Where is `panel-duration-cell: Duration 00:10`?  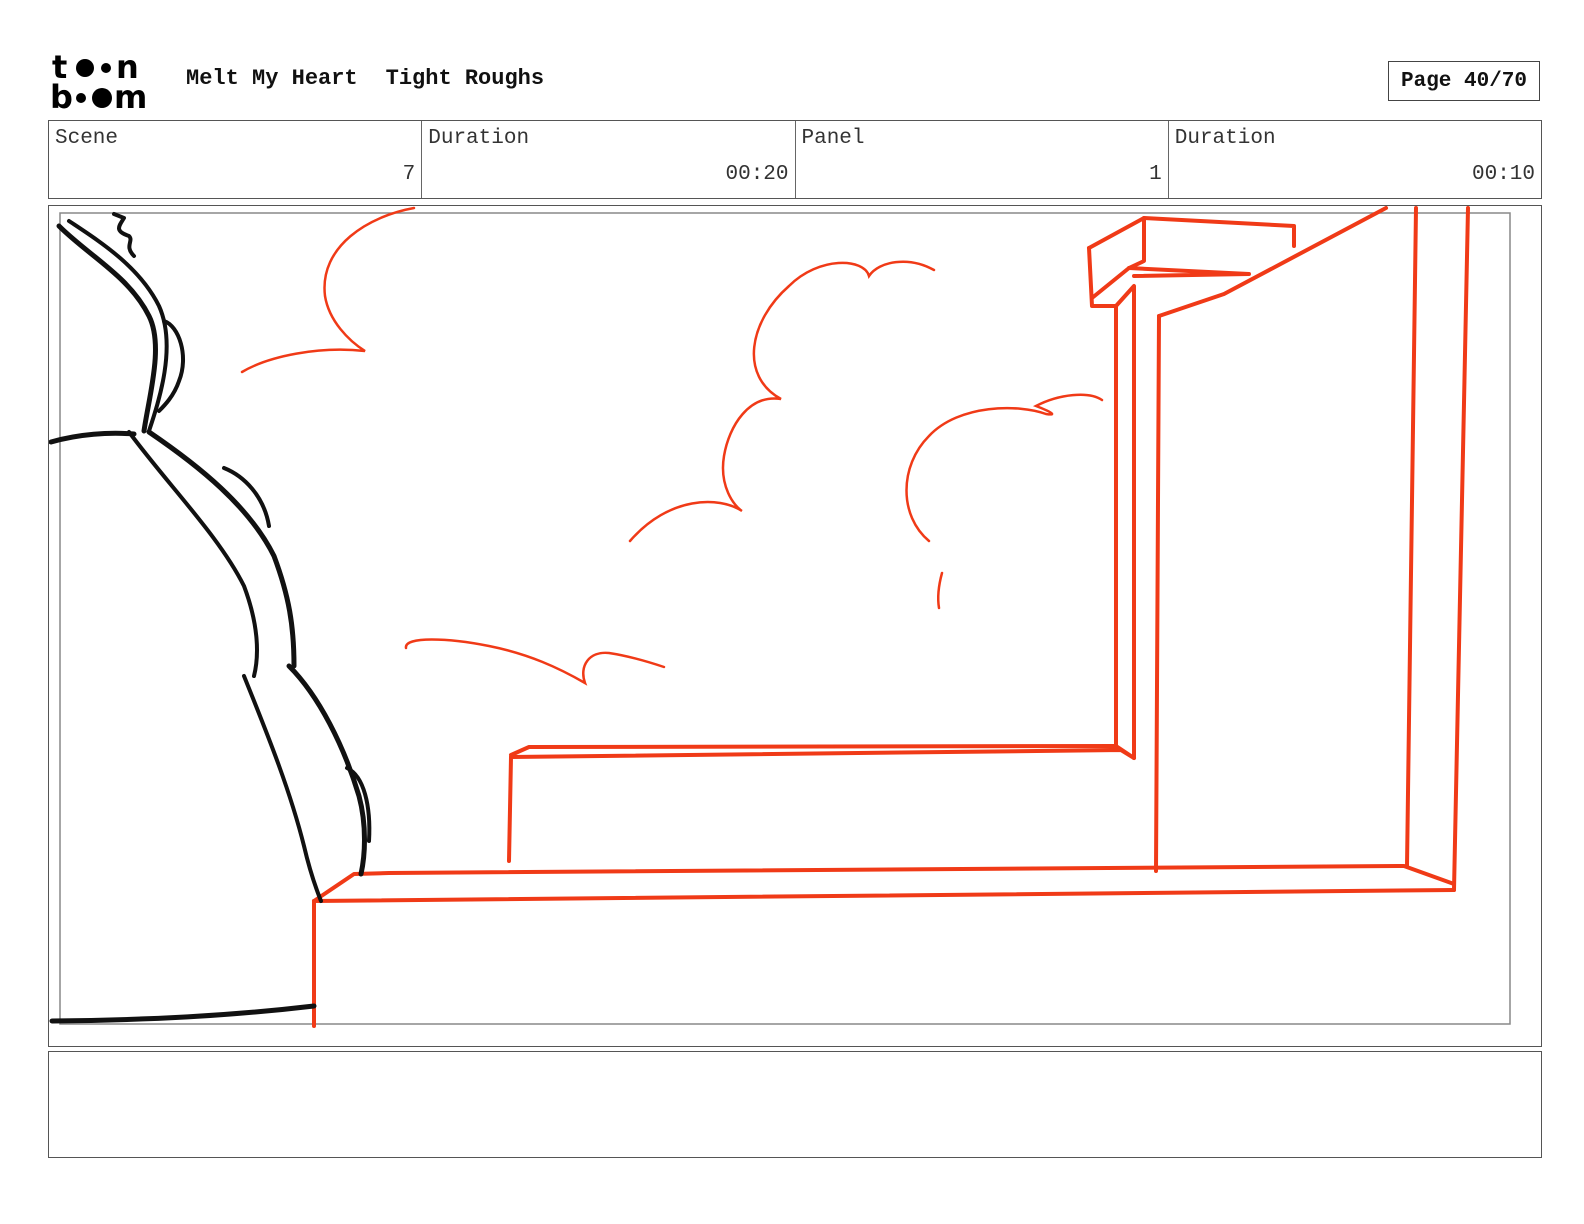 panel-duration-cell: Duration 00:10 is located at coordinates (1355, 159).